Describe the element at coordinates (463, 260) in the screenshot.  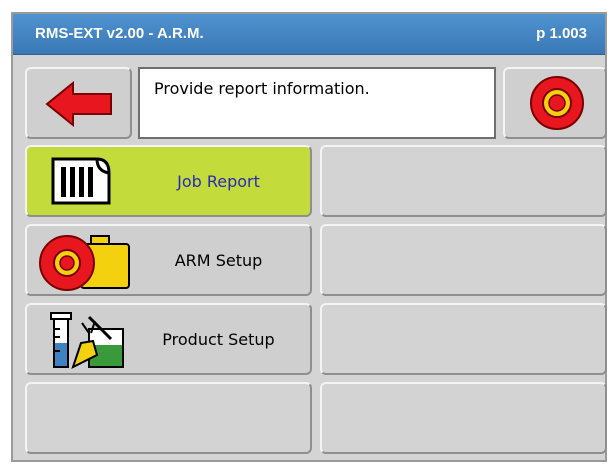
I see `empty-button-r2` at that location.